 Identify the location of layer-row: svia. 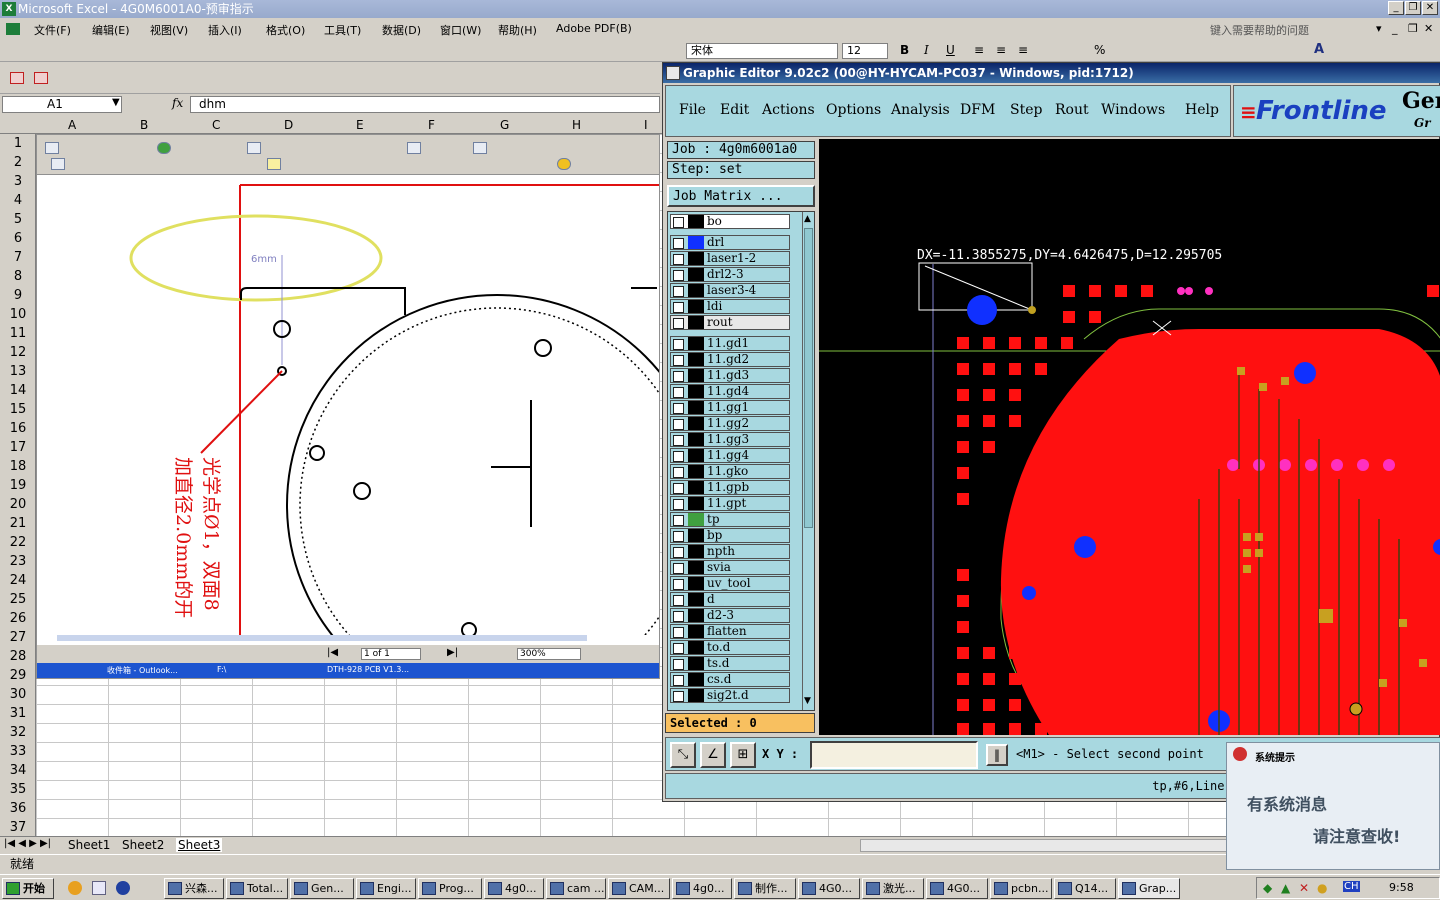
(730, 567).